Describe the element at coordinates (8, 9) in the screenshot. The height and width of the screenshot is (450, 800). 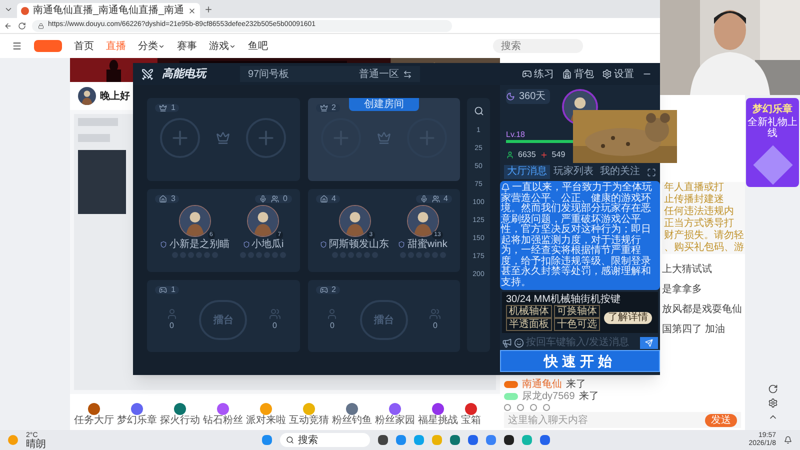
I see `tab-list-icon` at that location.